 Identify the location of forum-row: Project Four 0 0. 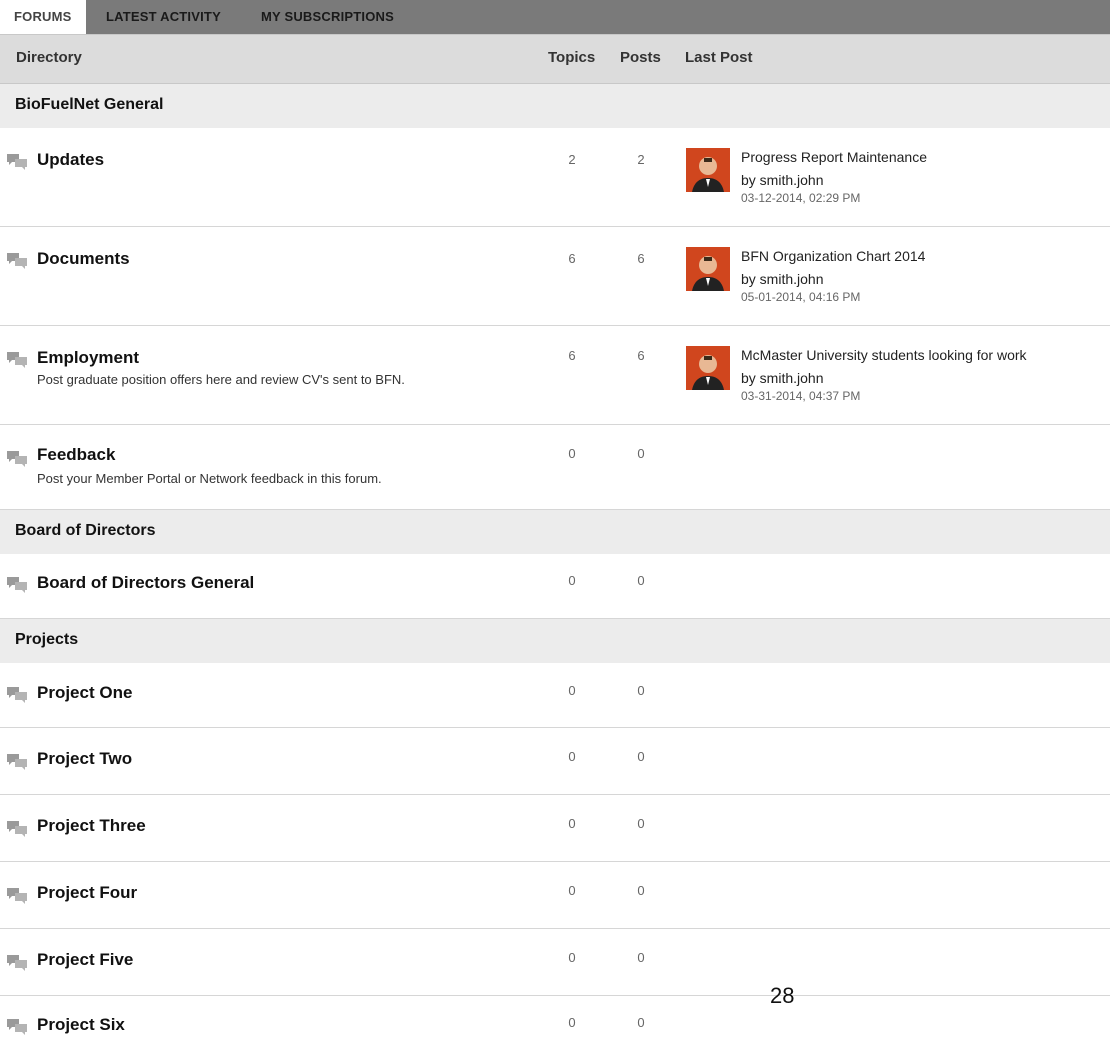
(555, 895).